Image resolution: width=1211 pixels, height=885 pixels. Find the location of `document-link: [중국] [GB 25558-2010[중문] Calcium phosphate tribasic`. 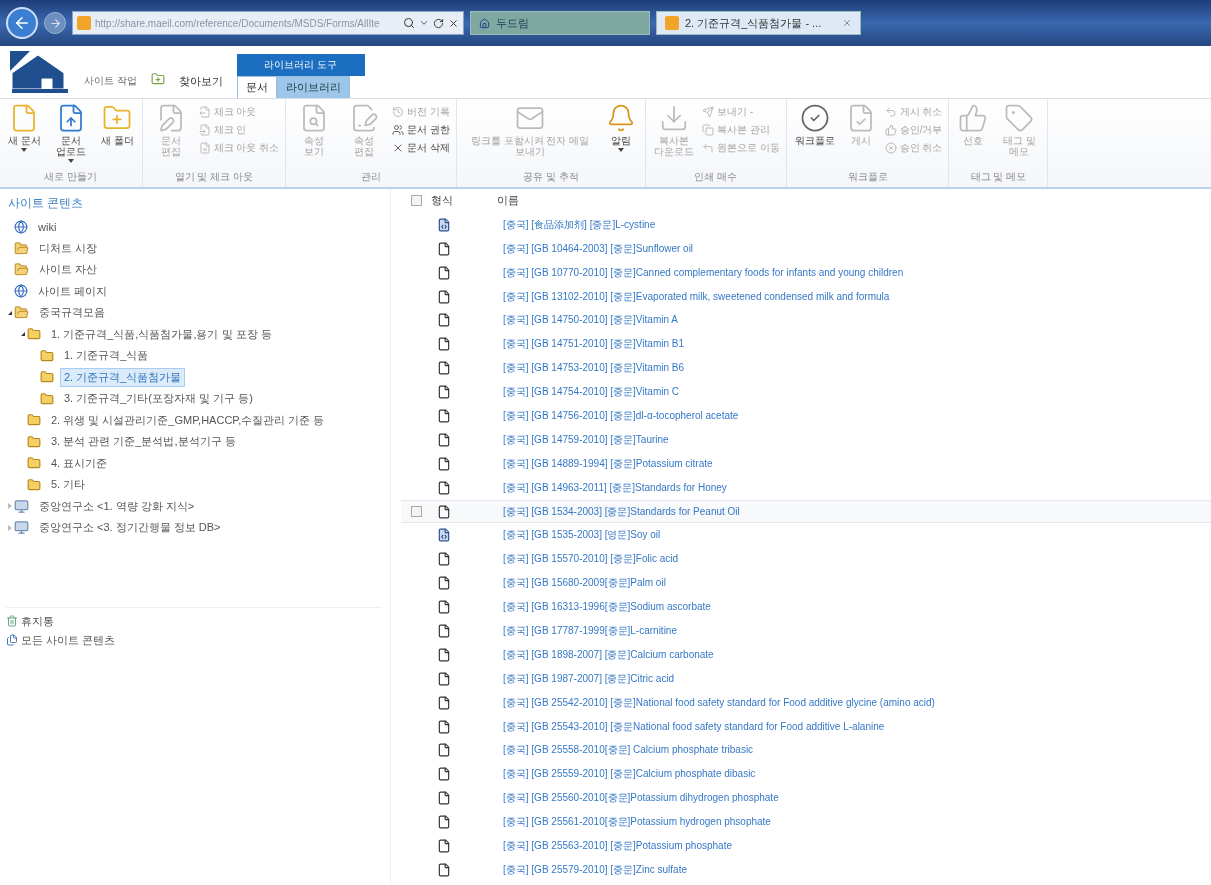

document-link: [중국] [GB 25558-2010[중문] Calcium phosphate tribasic is located at coordinates (628, 750).